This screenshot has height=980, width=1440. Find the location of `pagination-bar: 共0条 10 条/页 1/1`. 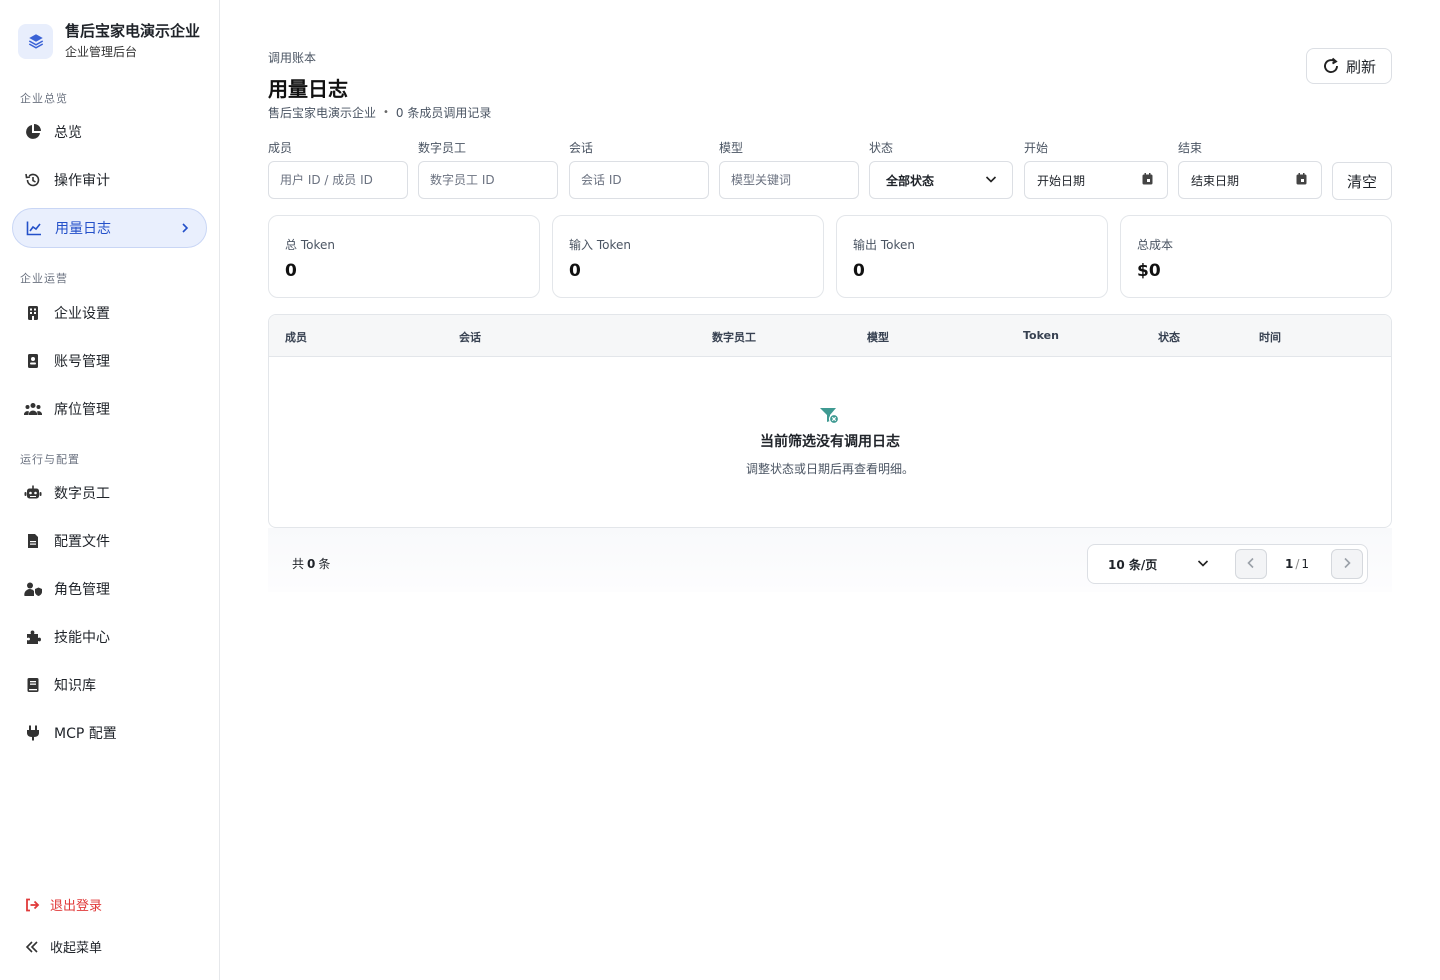

pagination-bar: 共0条 10 条/页 1/1 is located at coordinates (830, 560).